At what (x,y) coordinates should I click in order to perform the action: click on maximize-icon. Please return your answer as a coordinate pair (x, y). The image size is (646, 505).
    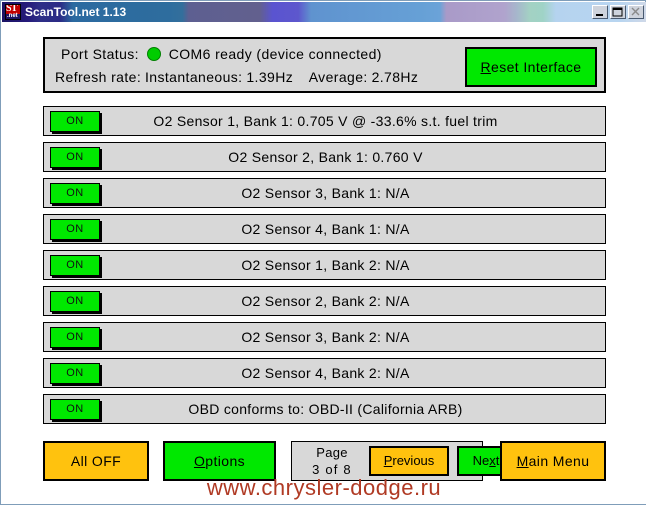
    Looking at the image, I should click on (617, 12).